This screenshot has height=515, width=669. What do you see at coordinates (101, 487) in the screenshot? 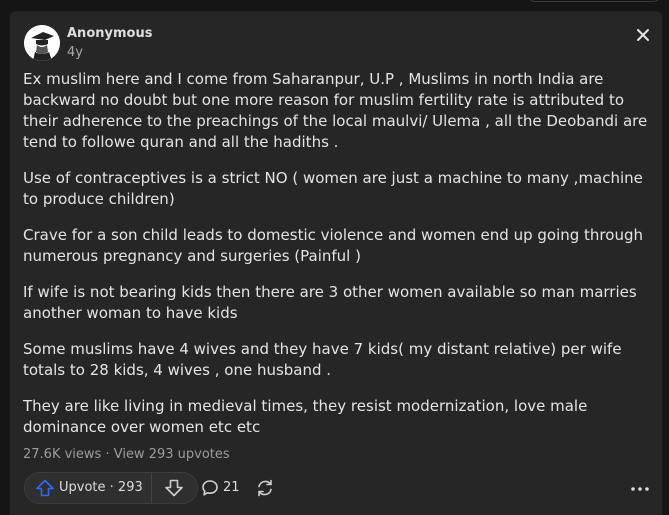
I see `upvote-label: Upvote · 293` at bounding box center [101, 487].